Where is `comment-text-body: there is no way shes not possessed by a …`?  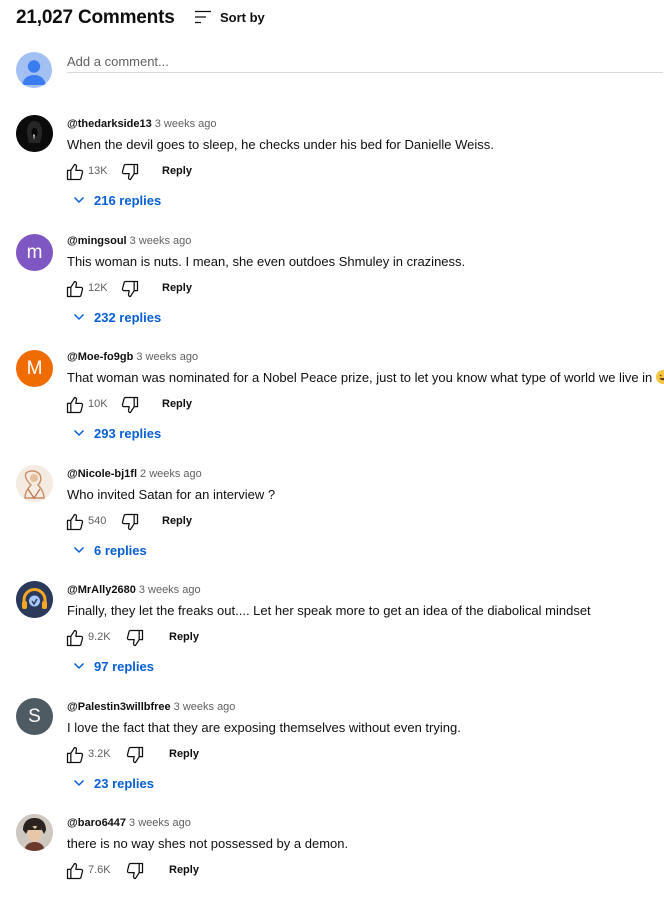 comment-text-body: there is no way shes not possessed by a … is located at coordinates (208, 843).